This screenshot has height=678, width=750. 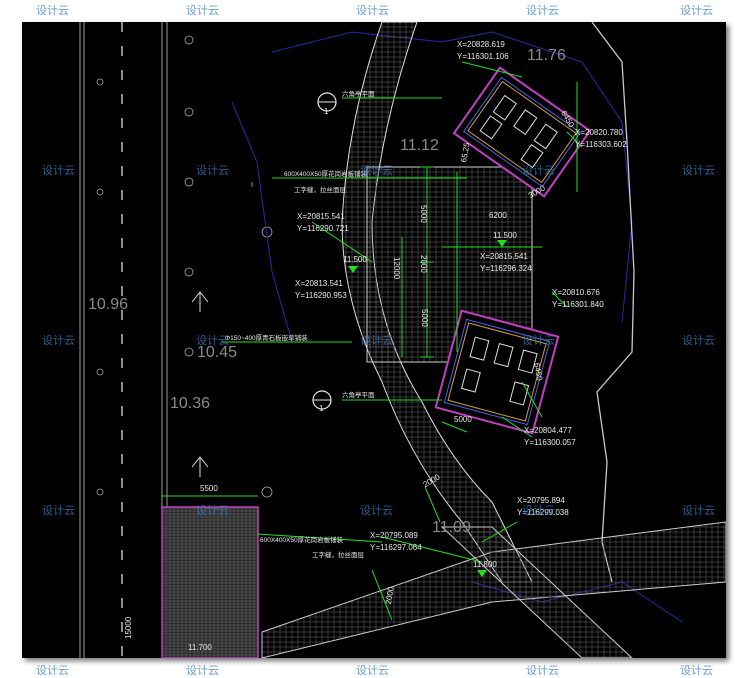 I want to click on coord-6-y: Y=116301.840, so click(x=578, y=304).